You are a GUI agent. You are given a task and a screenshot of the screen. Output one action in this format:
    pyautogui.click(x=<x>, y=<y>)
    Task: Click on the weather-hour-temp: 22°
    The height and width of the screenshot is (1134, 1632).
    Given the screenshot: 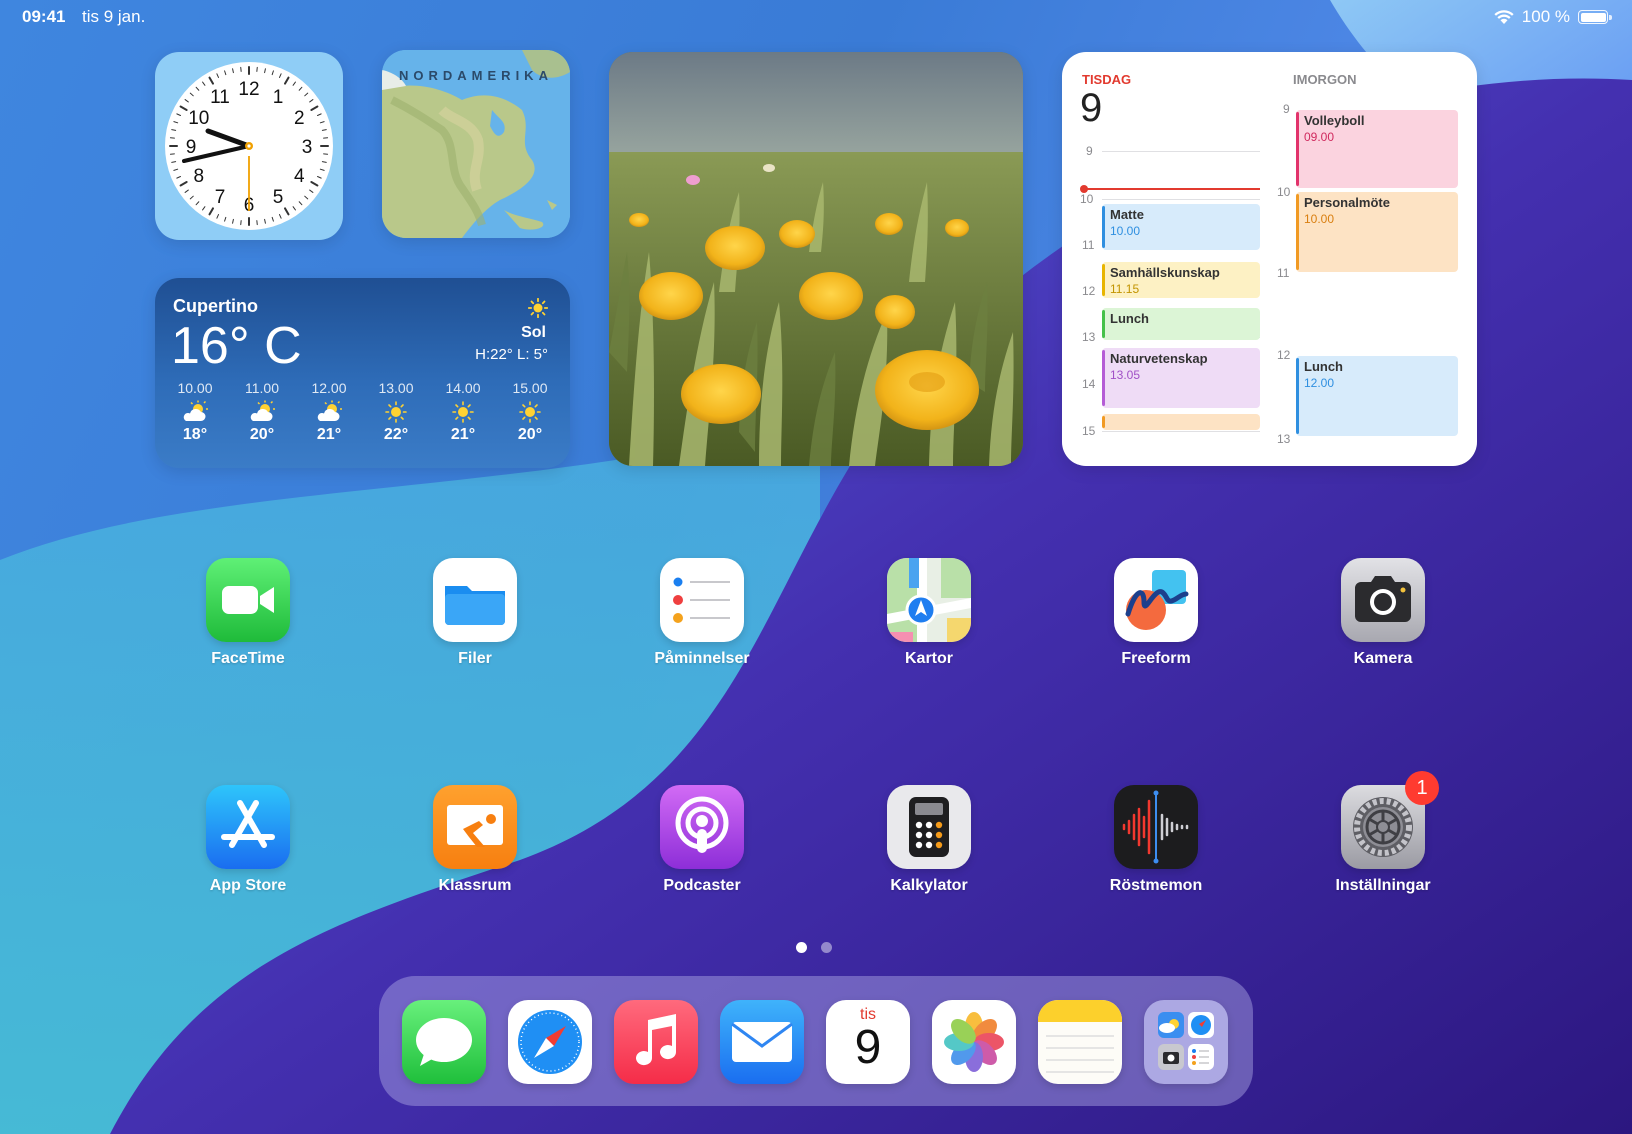 What is the action you would take?
    pyautogui.click(x=396, y=434)
    